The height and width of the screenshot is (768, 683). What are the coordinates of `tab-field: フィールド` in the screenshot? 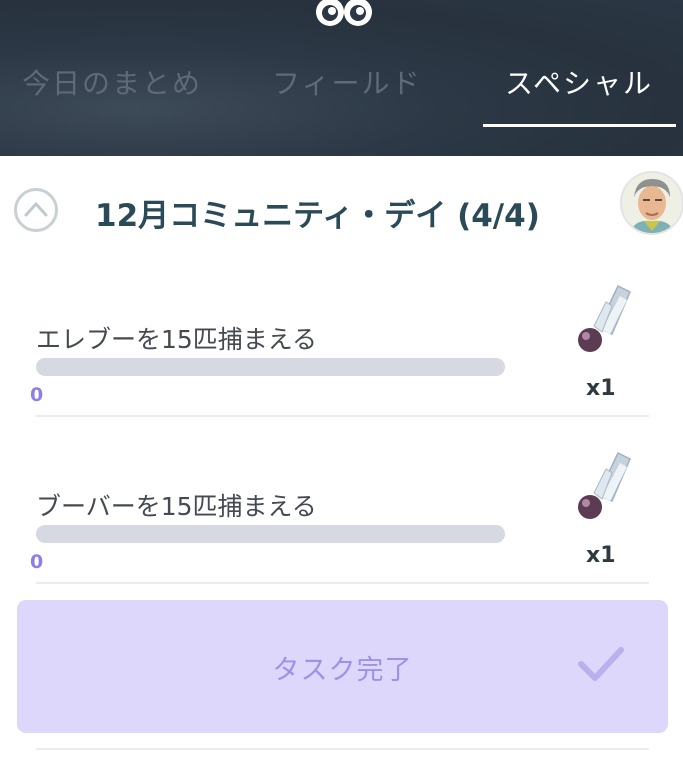 It's located at (346, 81).